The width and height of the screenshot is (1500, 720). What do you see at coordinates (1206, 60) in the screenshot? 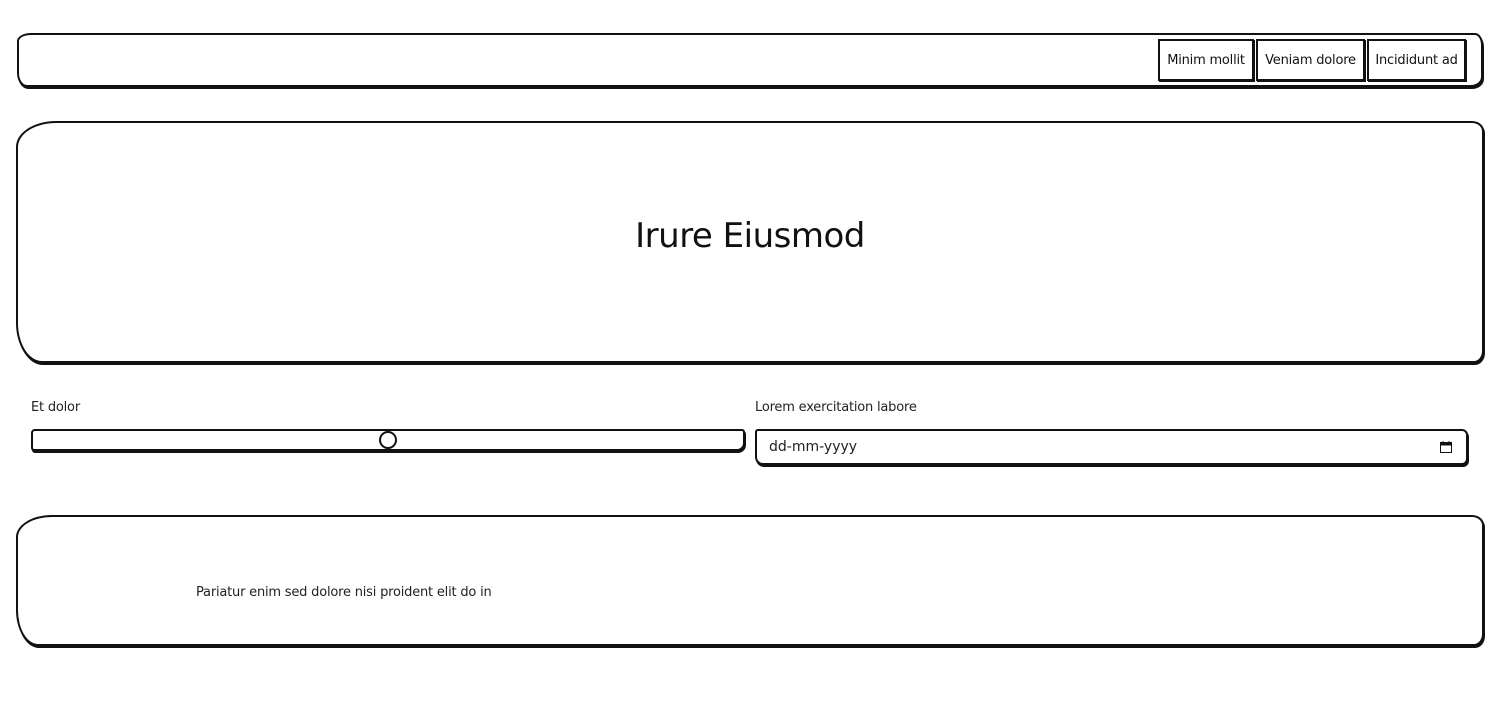
I see `nav-button-minim-mollit: Minim mollit` at bounding box center [1206, 60].